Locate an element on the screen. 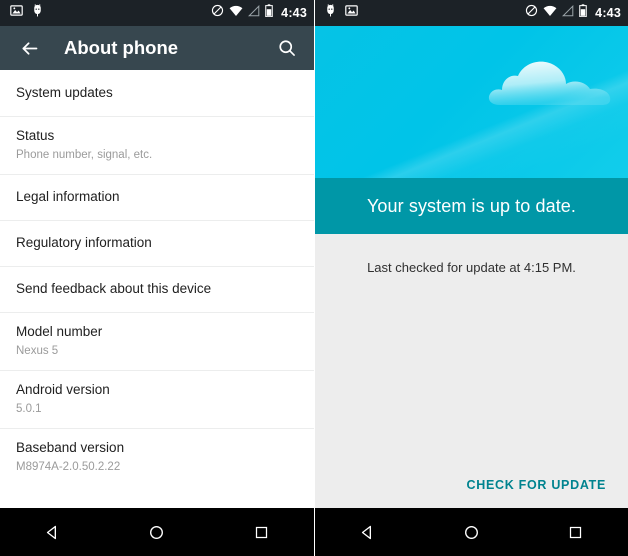 This screenshot has width=628, height=556. update-status-text: Your system is up to date. is located at coordinates (471, 205).